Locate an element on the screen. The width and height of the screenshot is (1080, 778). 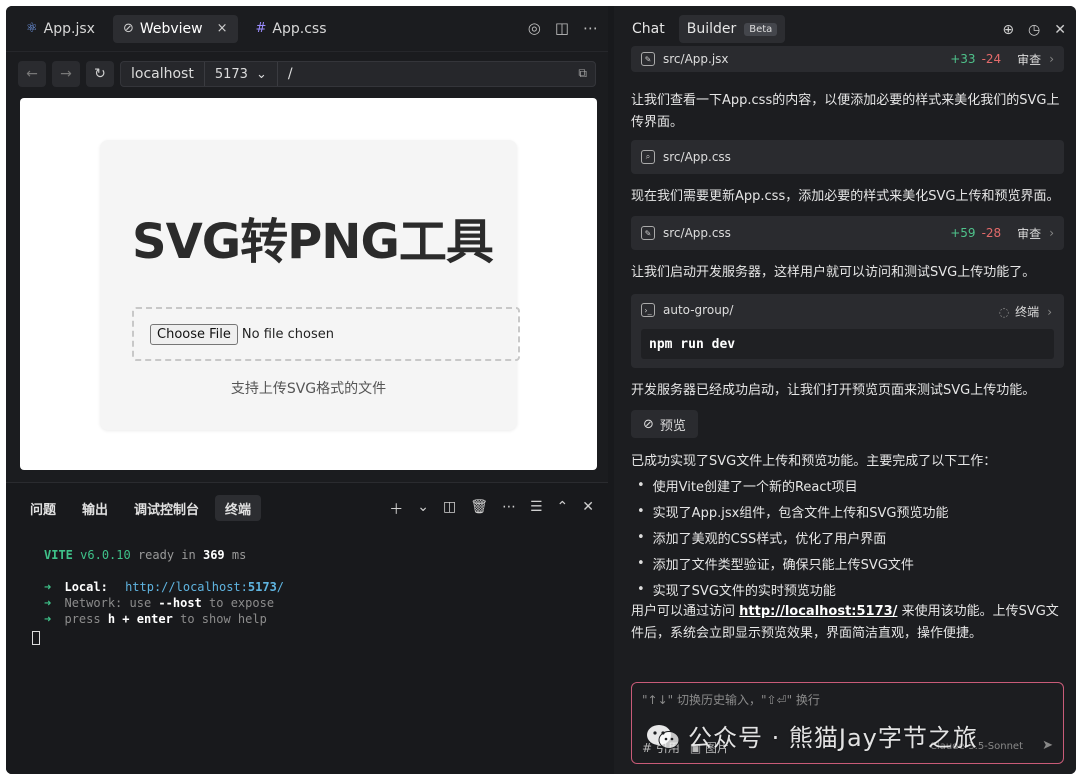
url-host: localhost is located at coordinates (163, 74).